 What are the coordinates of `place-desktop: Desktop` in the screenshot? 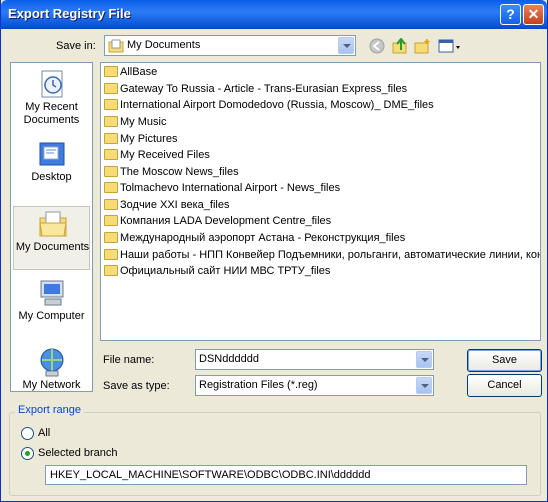 It's located at (51, 169).